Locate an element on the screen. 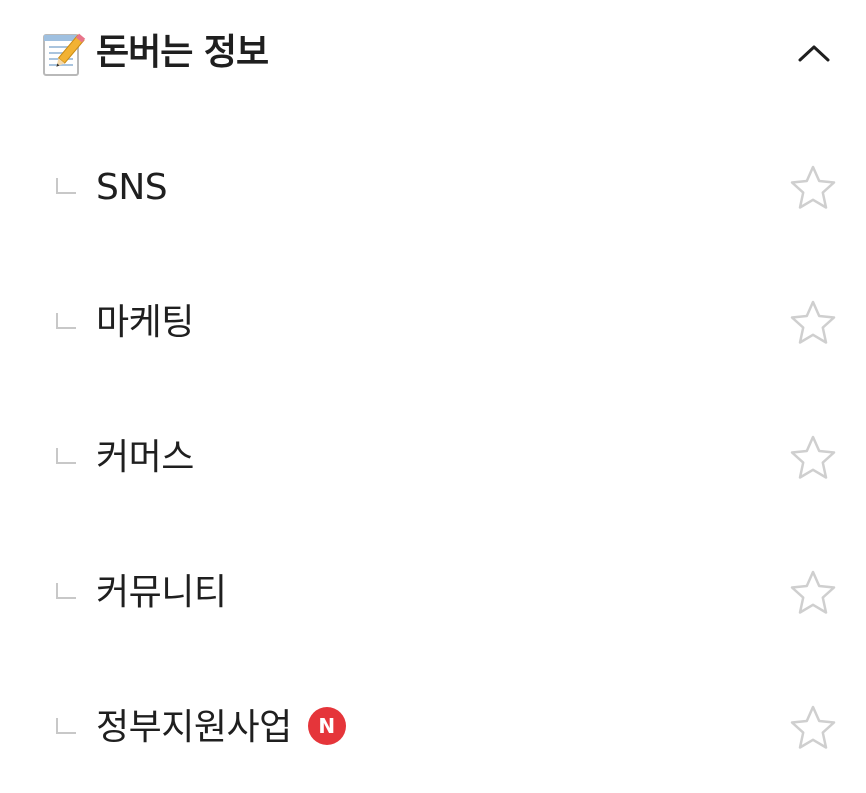 The image size is (866, 793). menu-item-government-support: 정부지원사업 N is located at coordinates (433, 729).